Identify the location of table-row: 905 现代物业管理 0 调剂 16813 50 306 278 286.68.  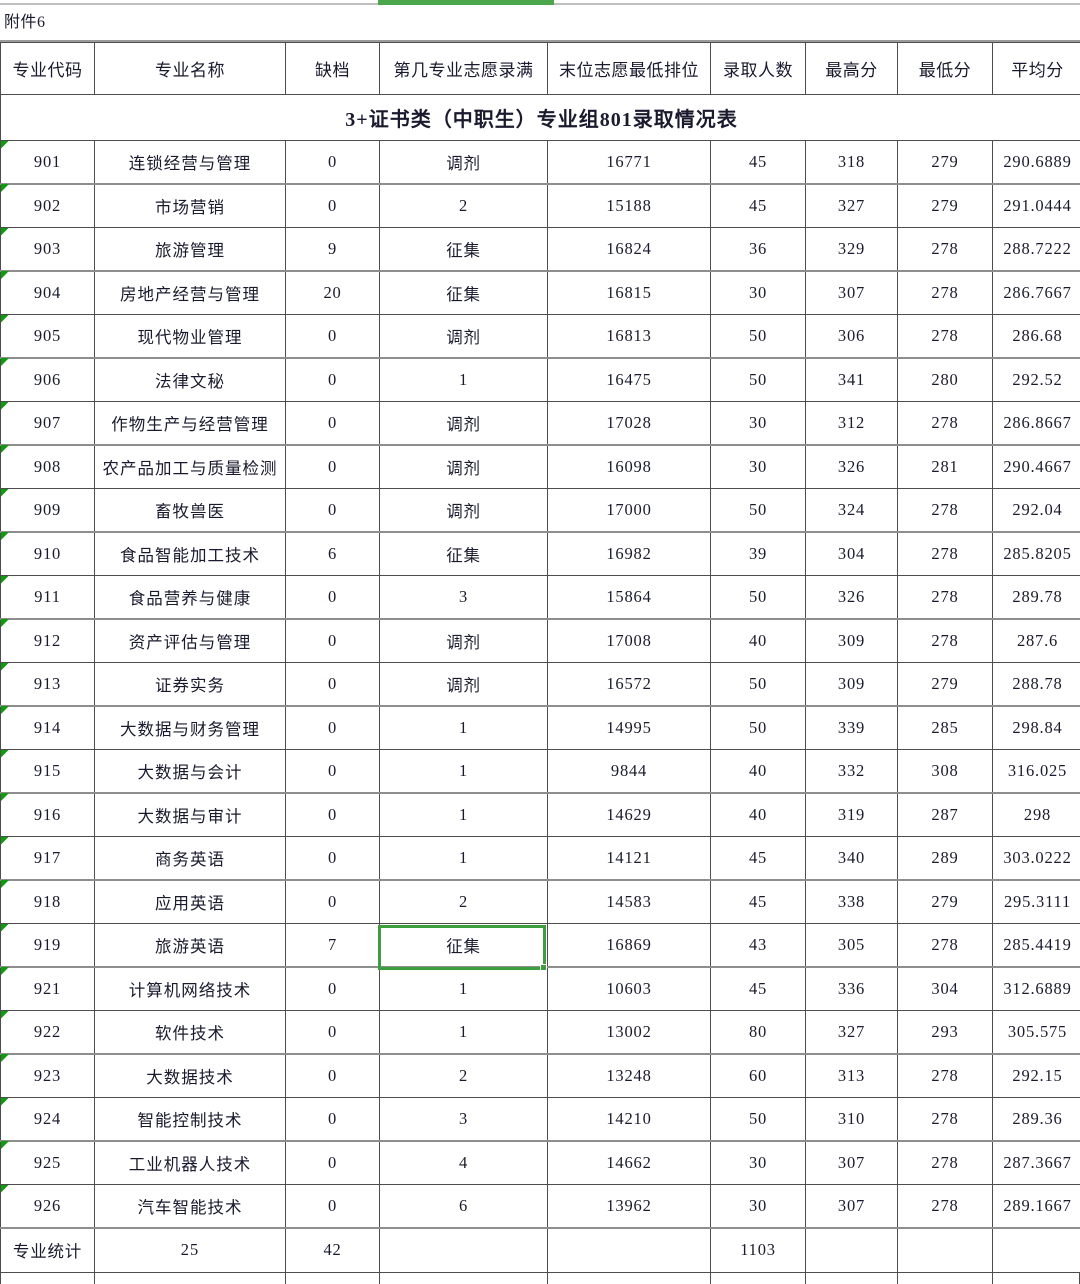
(540, 336).